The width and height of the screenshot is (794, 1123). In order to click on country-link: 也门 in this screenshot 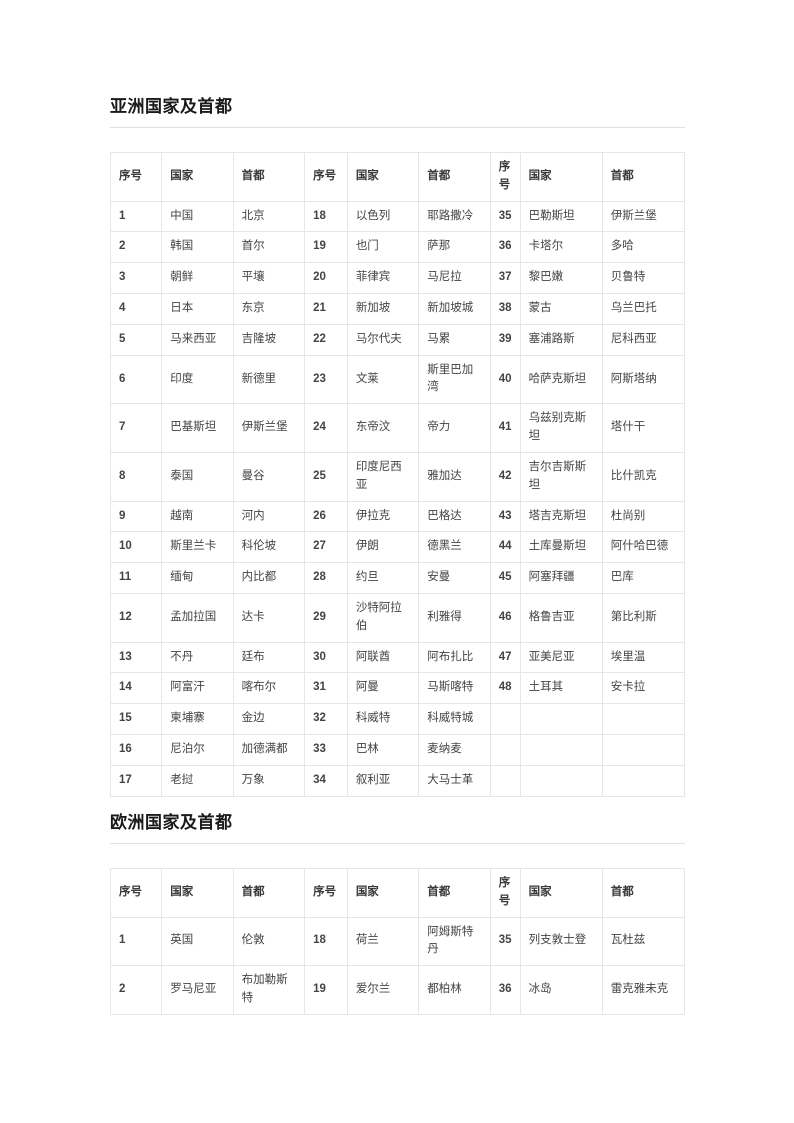, I will do `click(367, 246)`.